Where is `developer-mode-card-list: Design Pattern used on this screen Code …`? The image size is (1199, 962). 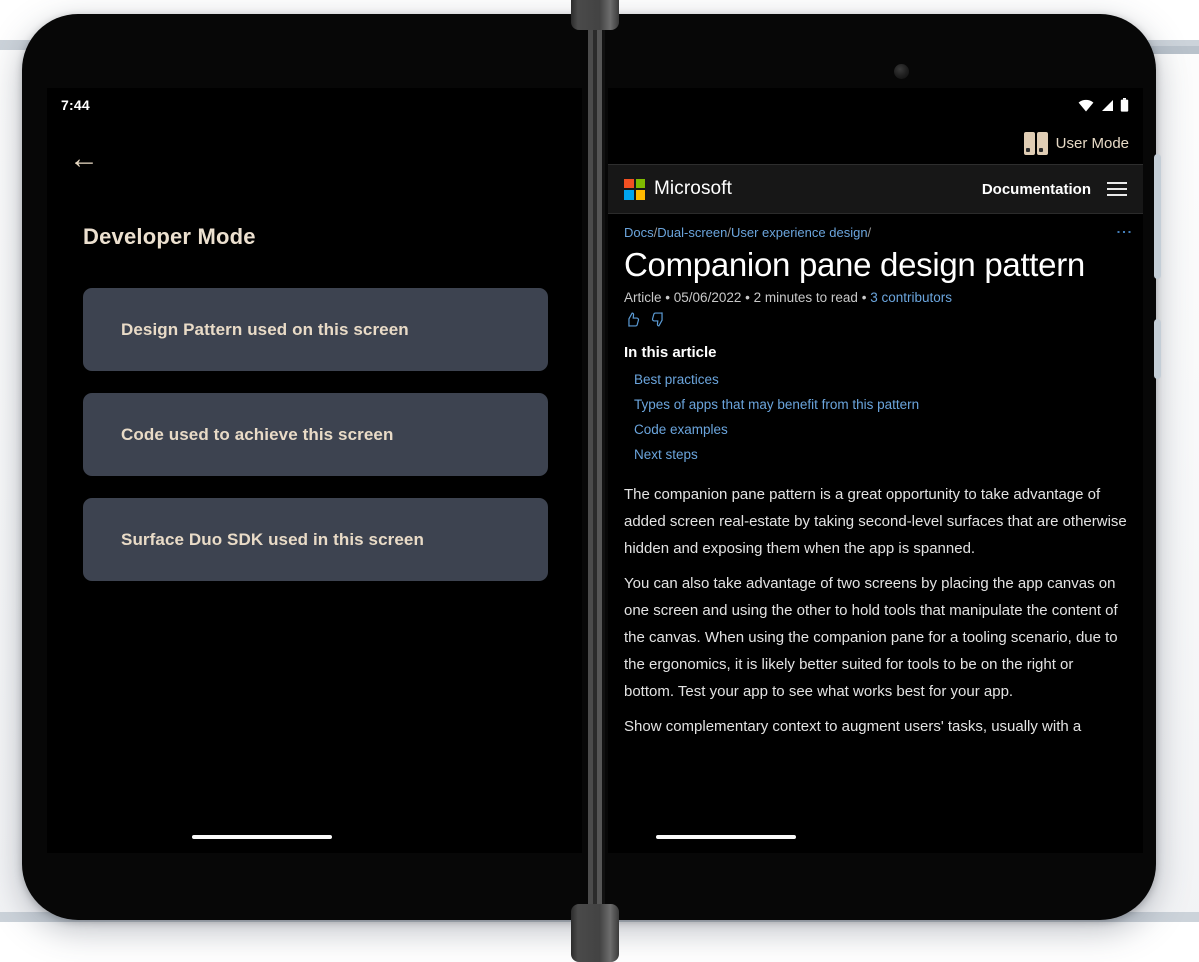 developer-mode-card-list: Design Pattern used on this screen Code … is located at coordinates (315, 445).